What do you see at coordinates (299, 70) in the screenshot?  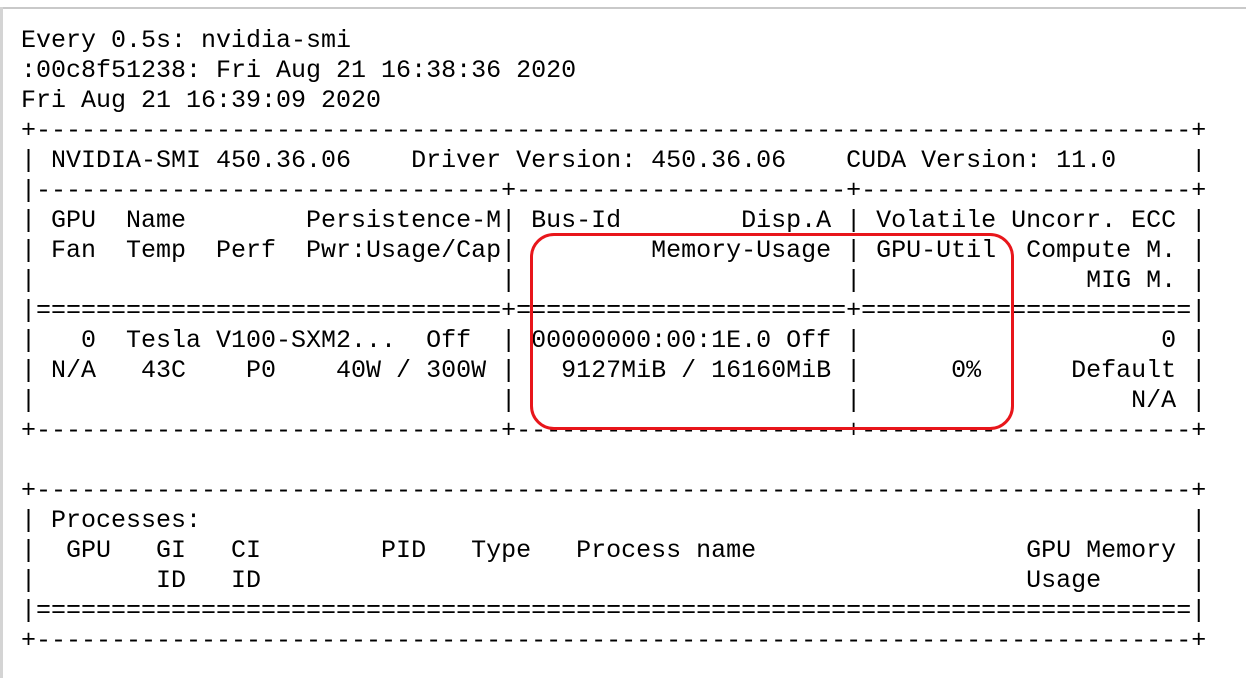 I see `host-timestamp-line: :00c8f51238: Fri Aug 21 16:38:36 2020` at bounding box center [299, 70].